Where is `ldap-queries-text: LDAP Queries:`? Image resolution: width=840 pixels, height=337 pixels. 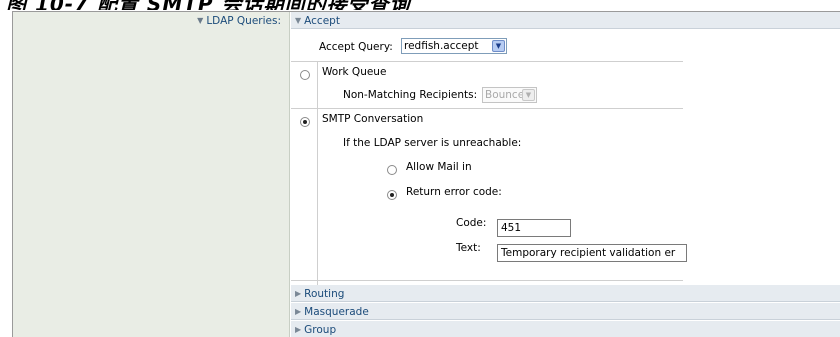 ldap-queries-text: LDAP Queries: is located at coordinates (243, 21).